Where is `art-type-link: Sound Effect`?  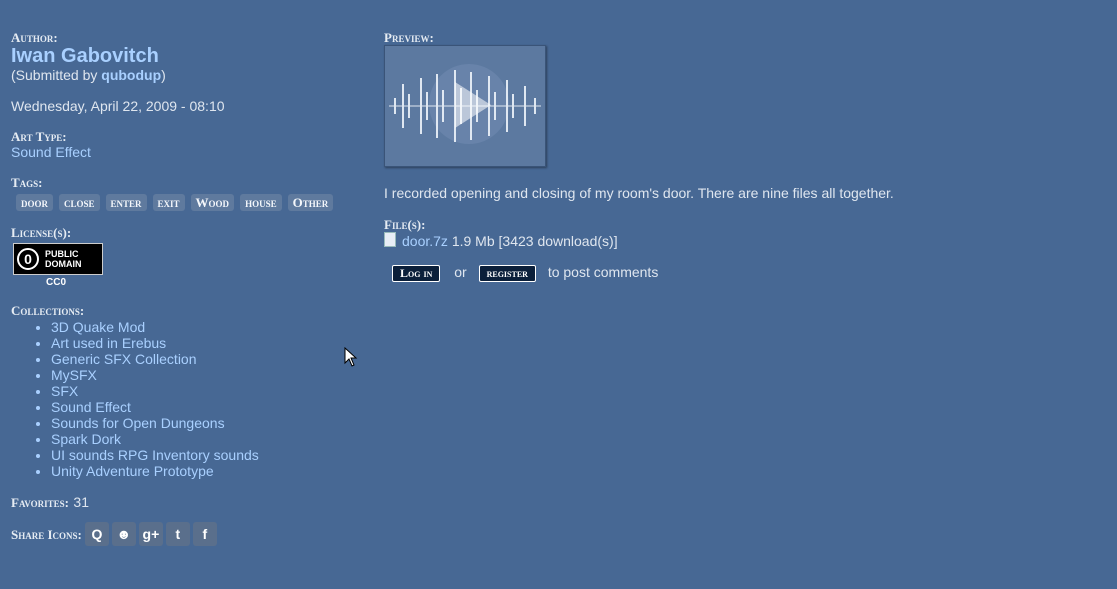
art-type-link: Sound Effect is located at coordinates (181, 152).